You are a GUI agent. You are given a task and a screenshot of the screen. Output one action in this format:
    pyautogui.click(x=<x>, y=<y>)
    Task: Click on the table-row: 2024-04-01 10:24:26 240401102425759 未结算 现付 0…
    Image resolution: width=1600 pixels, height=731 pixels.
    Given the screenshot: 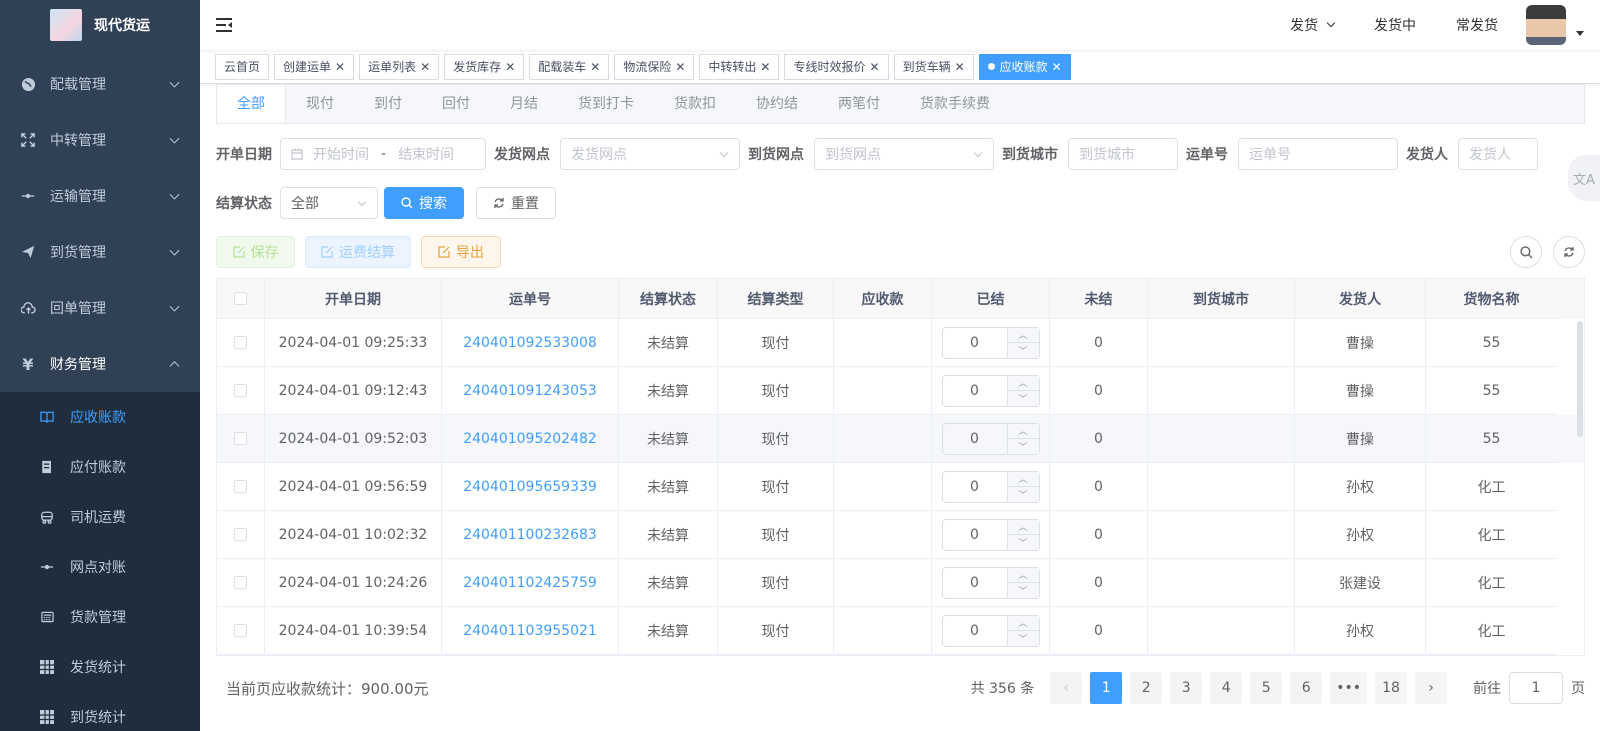 What is the action you would take?
    pyautogui.click(x=900, y=583)
    